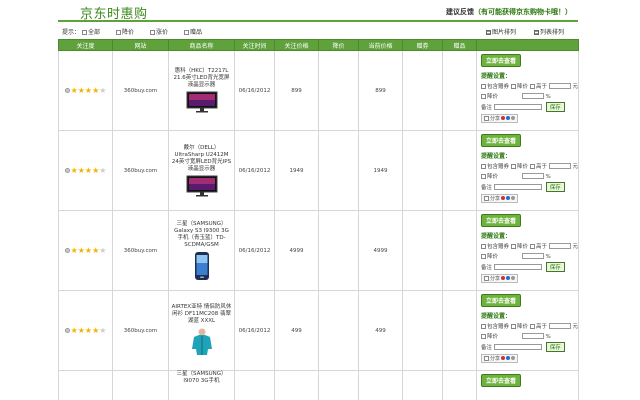  What do you see at coordinates (202, 78) in the screenshot?
I see `product-name: 惠科（HKC）T2217L 21.6英寸LED背光宽屏液晶显示器` at bounding box center [202, 78].